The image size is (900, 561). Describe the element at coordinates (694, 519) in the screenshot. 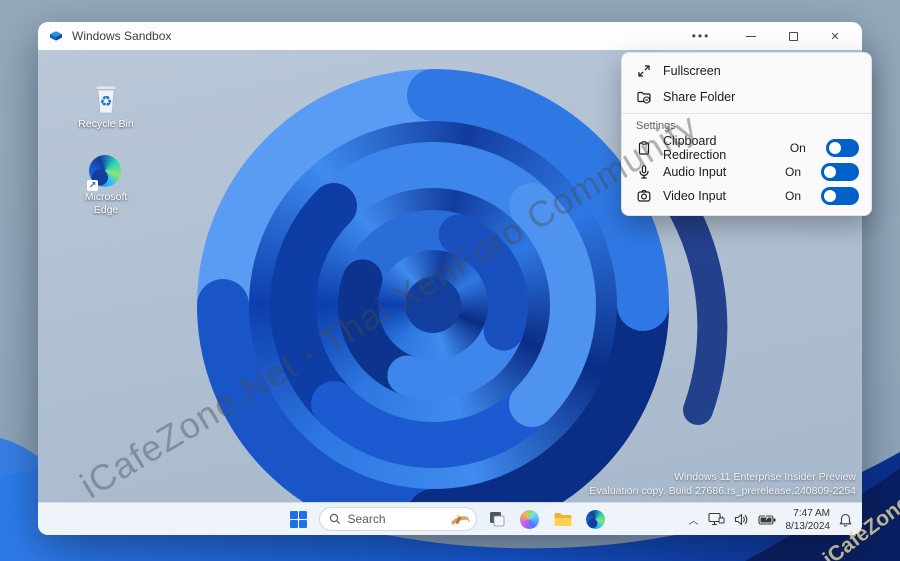

I see `hidden-icons-chevron: ︿` at that location.